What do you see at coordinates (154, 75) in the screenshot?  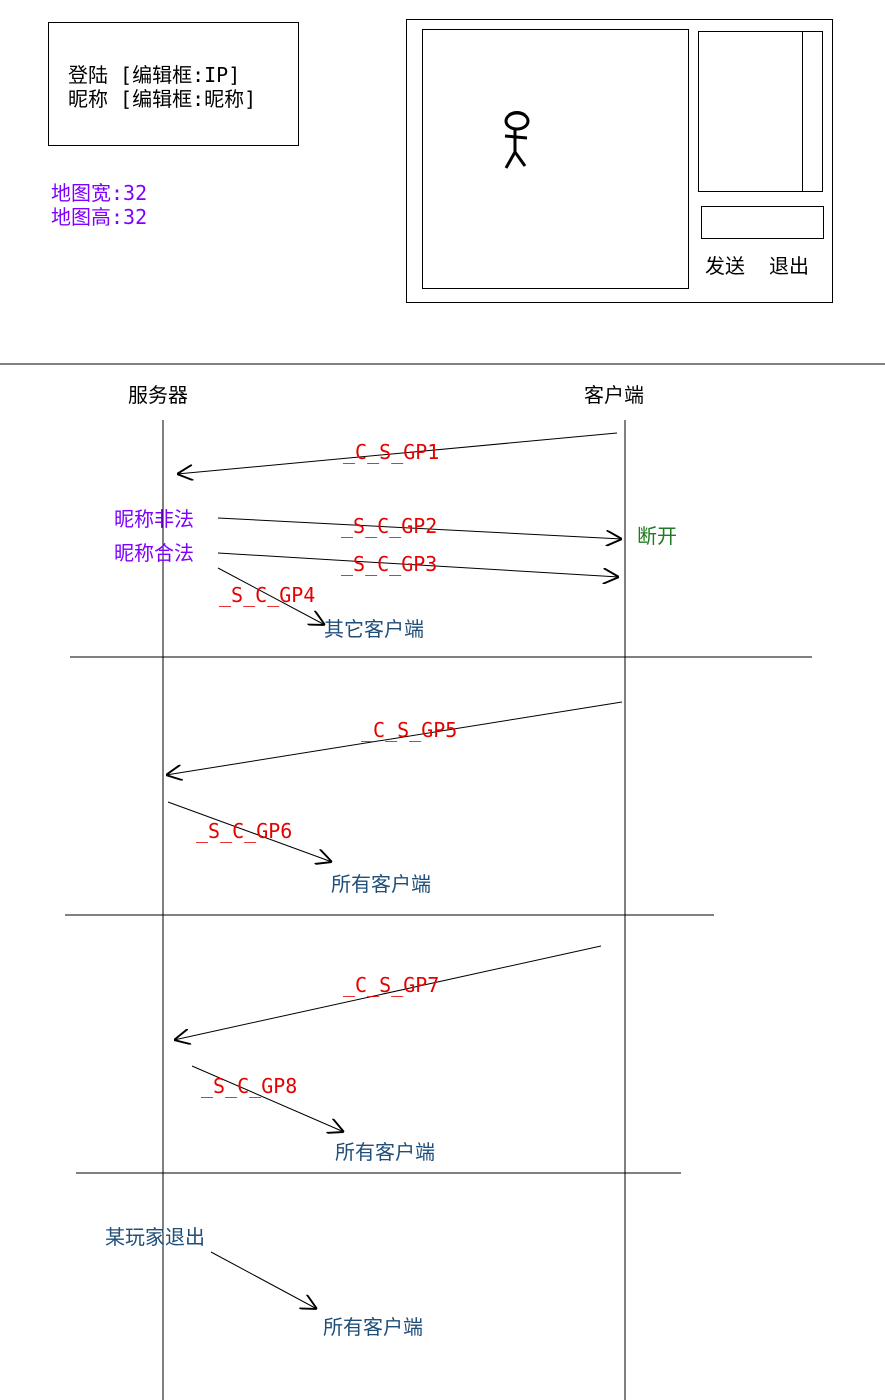 I see `login-ip-line: 登陆 [编辑框:IP]` at bounding box center [154, 75].